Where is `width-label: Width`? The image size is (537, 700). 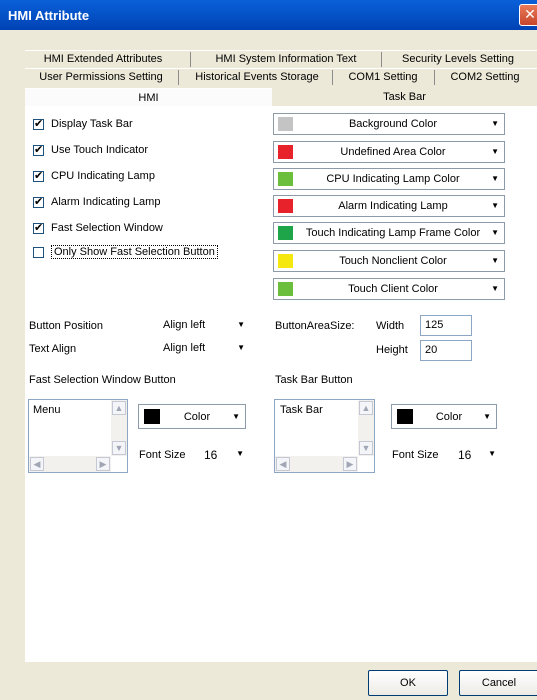
width-label: Width is located at coordinates (390, 326).